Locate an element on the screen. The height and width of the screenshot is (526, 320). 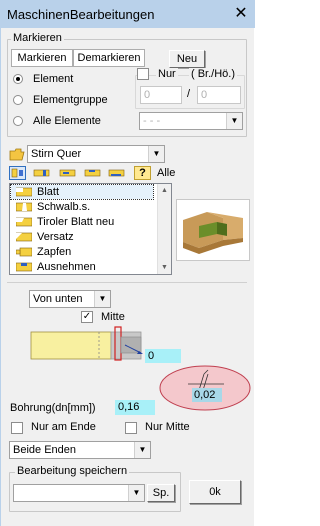
list-item: Versatz is located at coordinates (82, 237).